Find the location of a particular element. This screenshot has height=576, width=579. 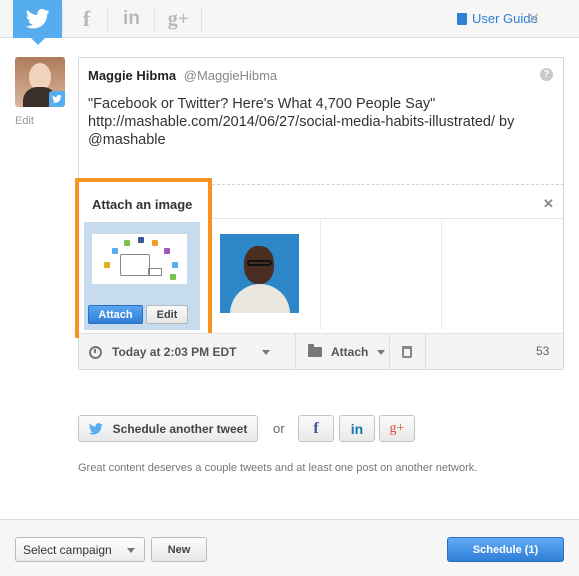

network-tabs: f in g+ User Guide ✕ is located at coordinates (289, 22).